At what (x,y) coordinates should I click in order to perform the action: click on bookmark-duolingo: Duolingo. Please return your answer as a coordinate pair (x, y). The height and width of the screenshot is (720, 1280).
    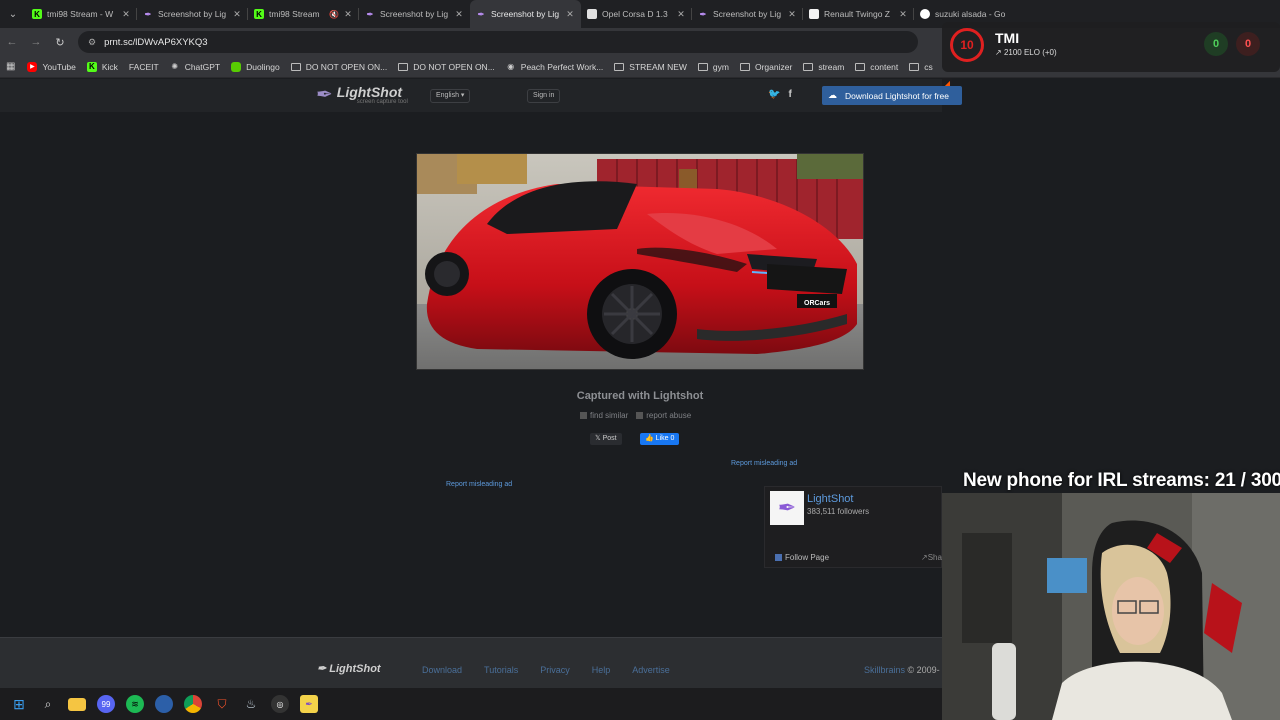
    Looking at the image, I should click on (255, 66).